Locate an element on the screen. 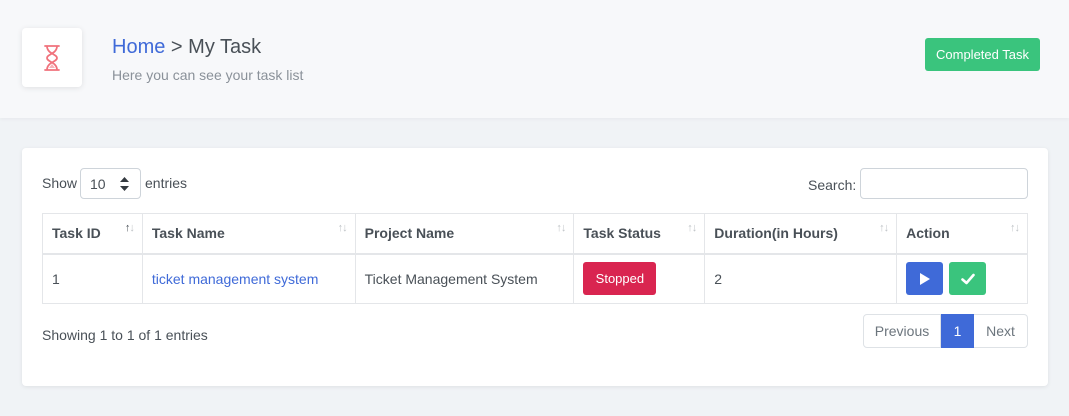 Image resolution: width=1069 pixels, height=416 pixels. column-label: Task Status is located at coordinates (622, 233).